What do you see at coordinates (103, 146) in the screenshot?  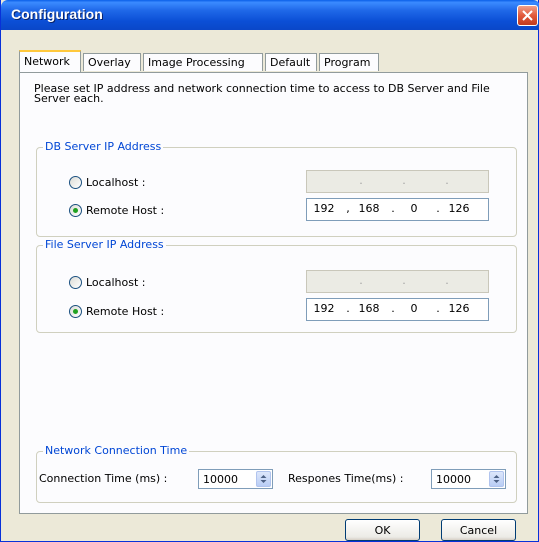 I see `db-server-legend: DB Server IP Address` at bounding box center [103, 146].